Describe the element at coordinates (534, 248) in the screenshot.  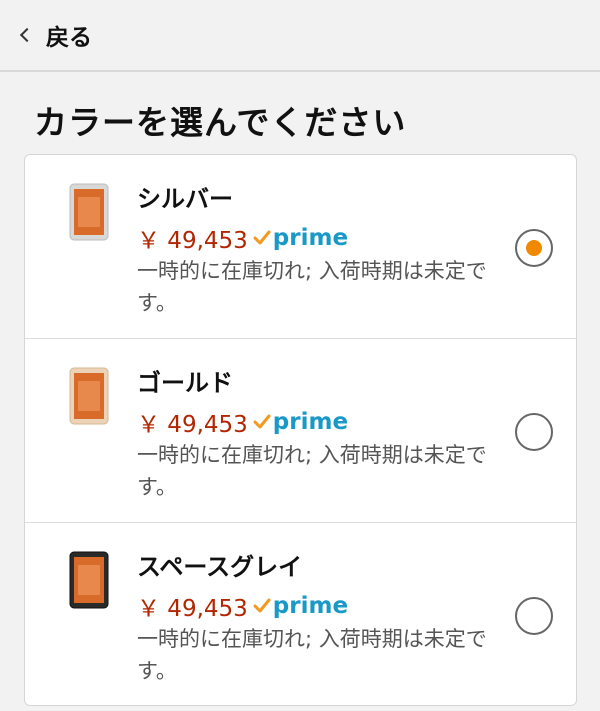
I see `radio-button-selected` at that location.